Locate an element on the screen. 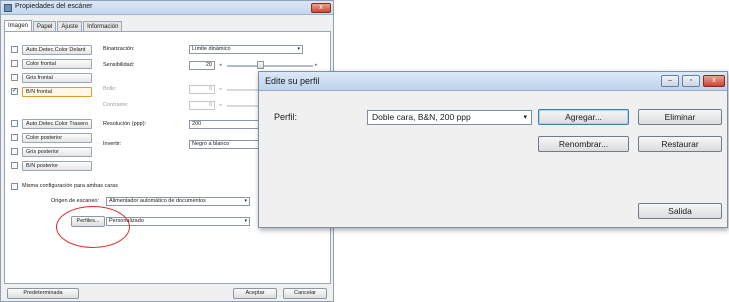 The height and width of the screenshot is (302, 729). delete-button: Eliminar is located at coordinates (680, 117).